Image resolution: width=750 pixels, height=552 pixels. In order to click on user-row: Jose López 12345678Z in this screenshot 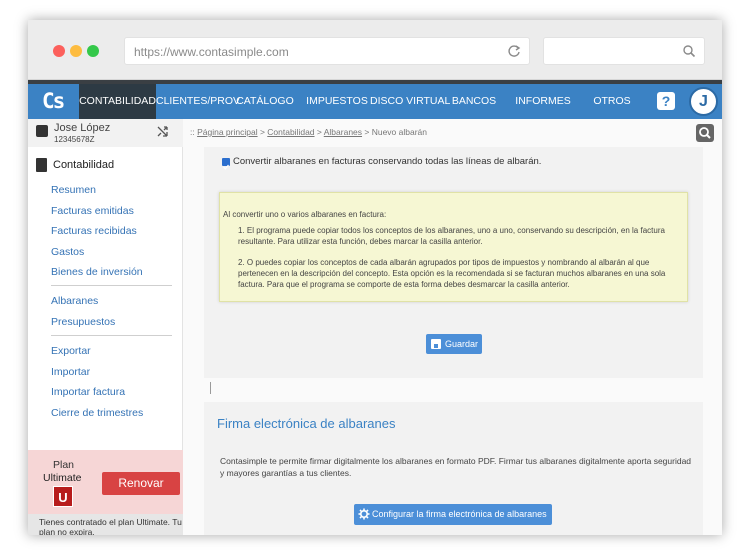, I will do `click(105, 133)`.